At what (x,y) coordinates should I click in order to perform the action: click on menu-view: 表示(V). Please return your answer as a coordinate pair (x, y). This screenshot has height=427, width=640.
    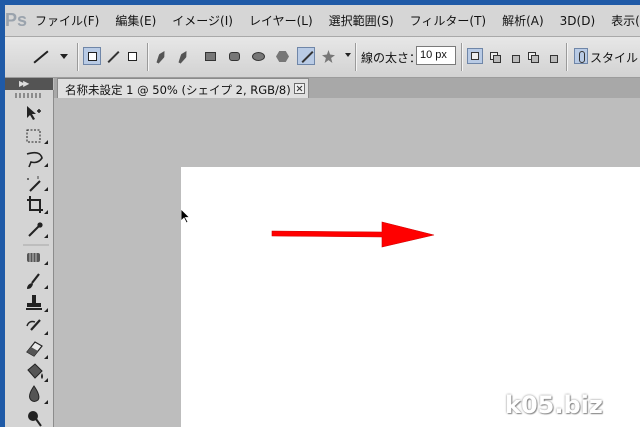
    Looking at the image, I should click on (621, 20).